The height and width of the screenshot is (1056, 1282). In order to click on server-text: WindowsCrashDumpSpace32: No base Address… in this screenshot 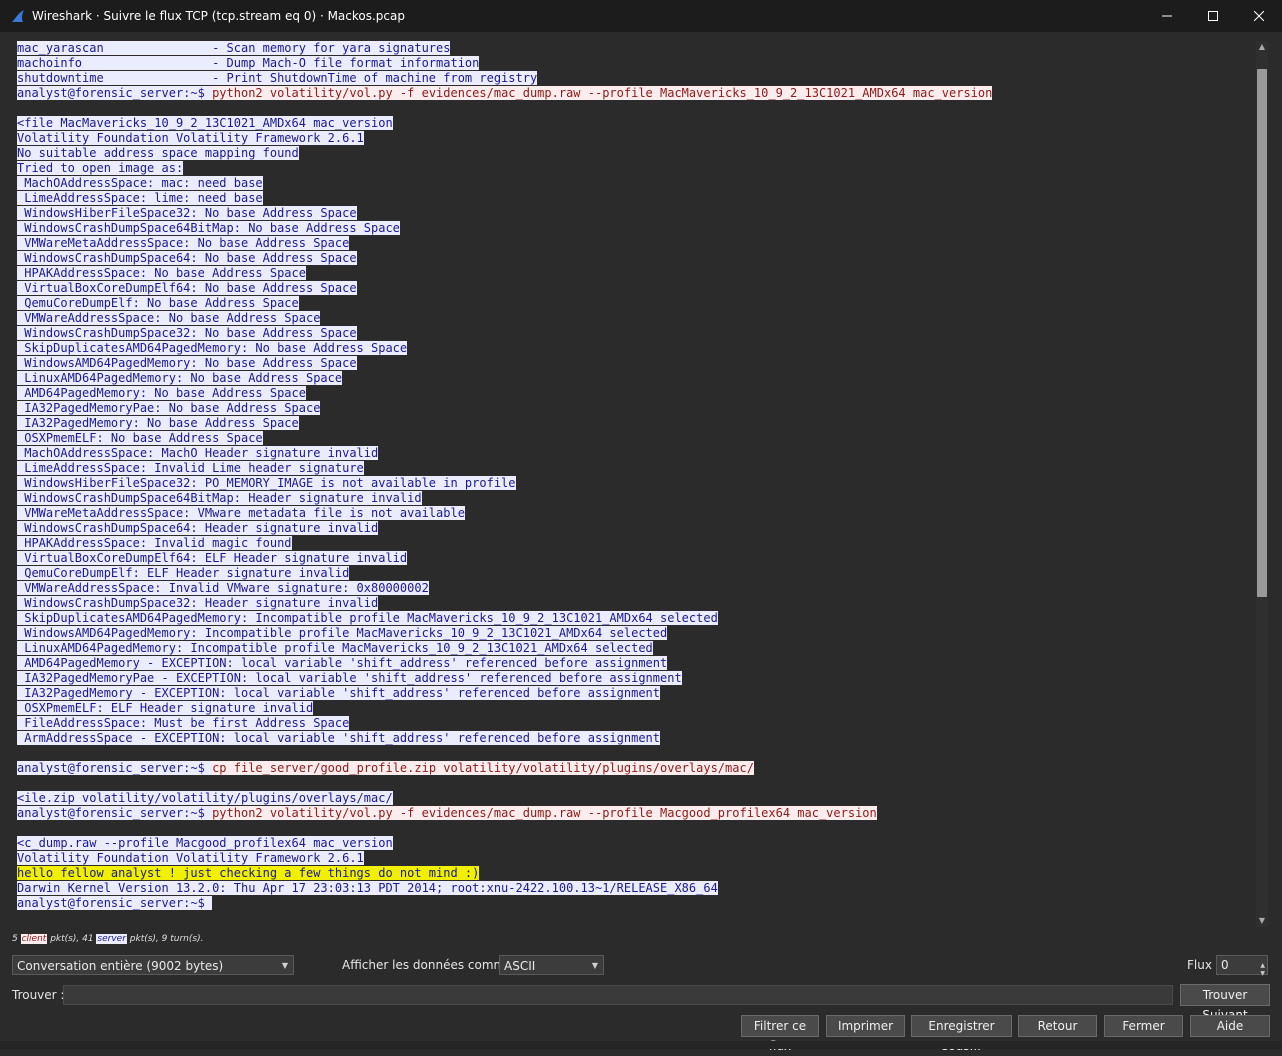, I will do `click(187, 333)`.